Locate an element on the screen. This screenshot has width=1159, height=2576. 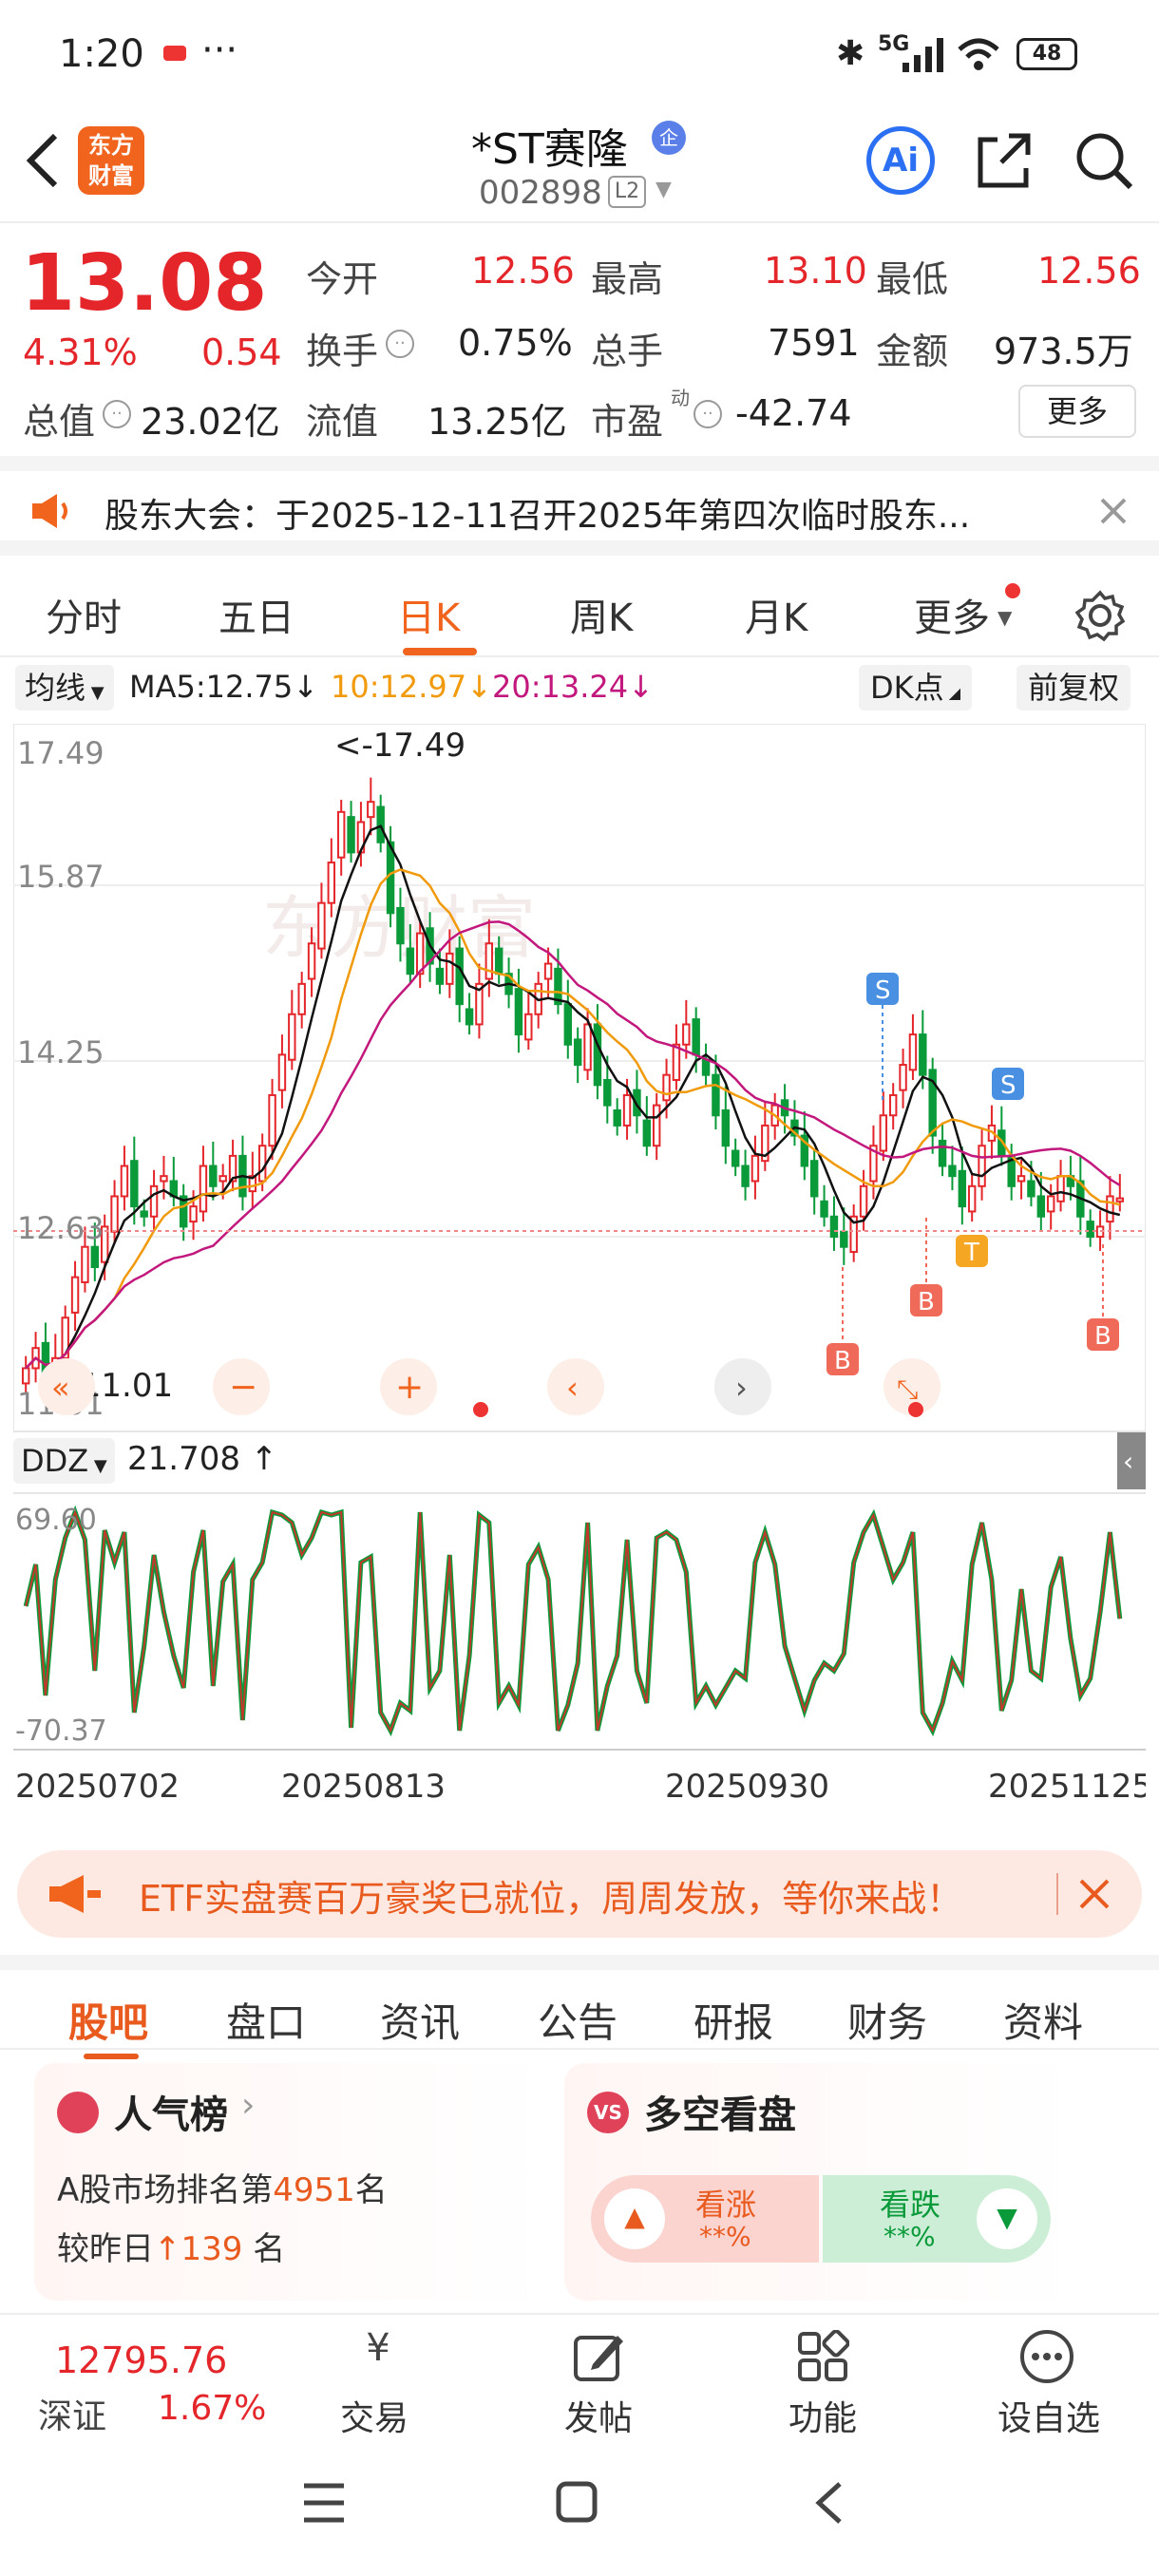
tab-five-day: 五日 is located at coordinates (256, 614).